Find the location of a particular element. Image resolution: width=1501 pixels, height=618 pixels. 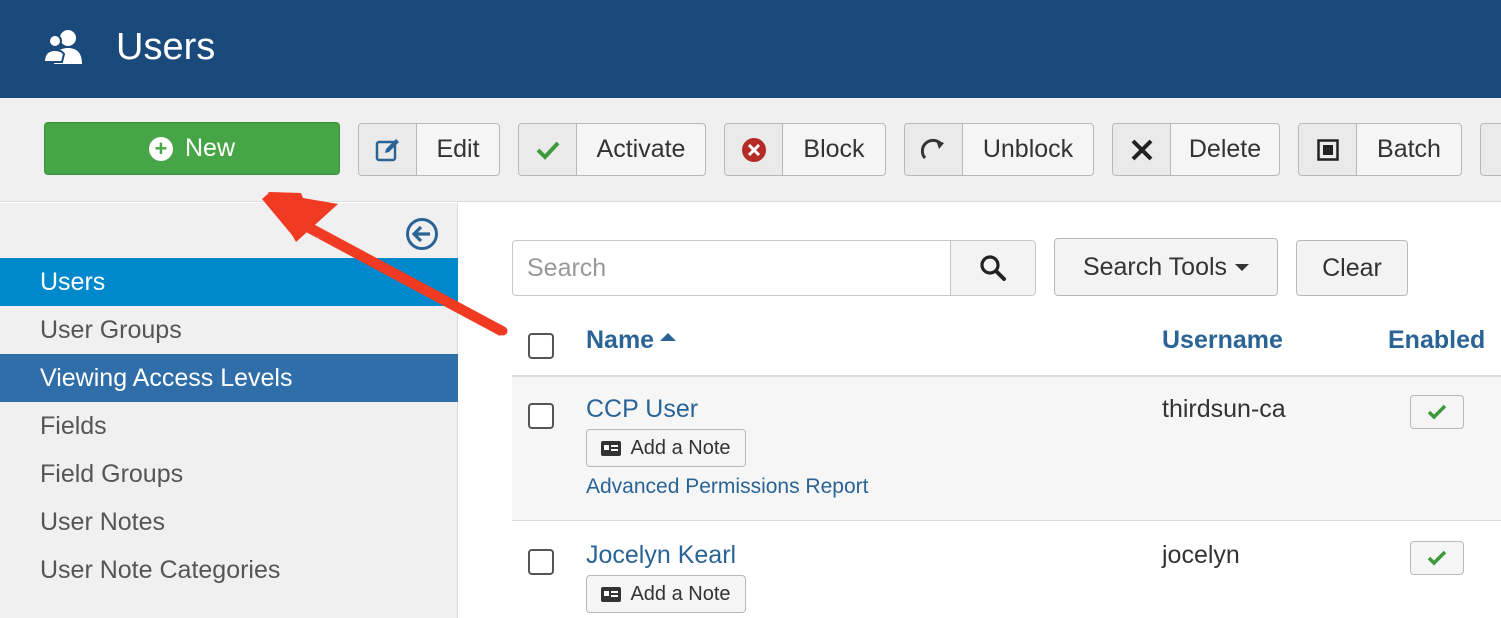

username-value: jocelyn is located at coordinates (1201, 555).